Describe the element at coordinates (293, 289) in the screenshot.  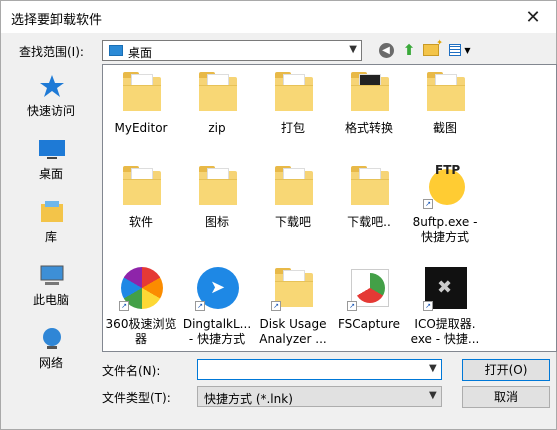
I see `disk-usage-icon: ↗` at that location.